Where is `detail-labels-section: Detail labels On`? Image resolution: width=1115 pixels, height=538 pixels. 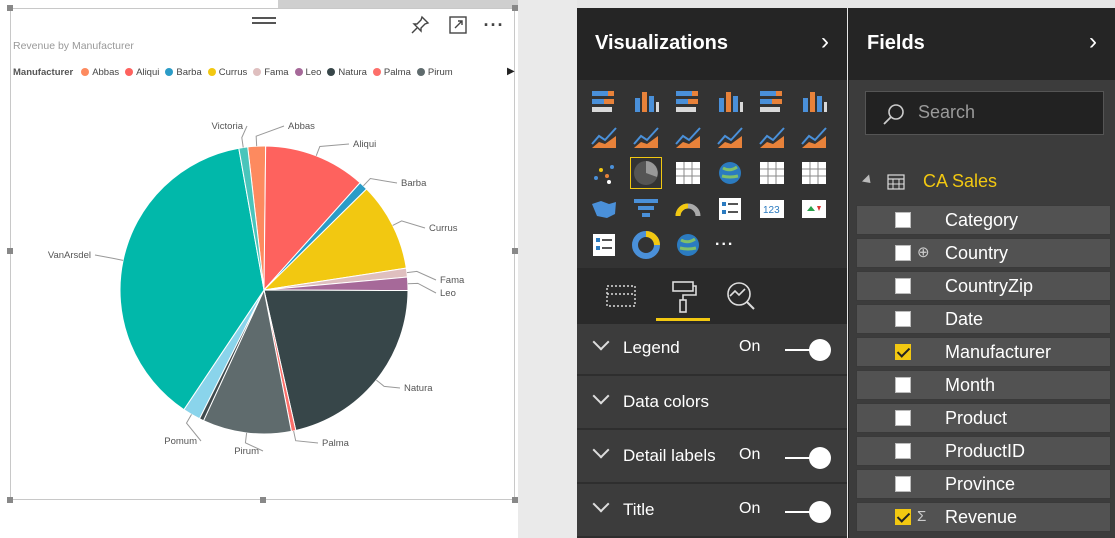 detail-labels-section: Detail labels On is located at coordinates (712, 458).